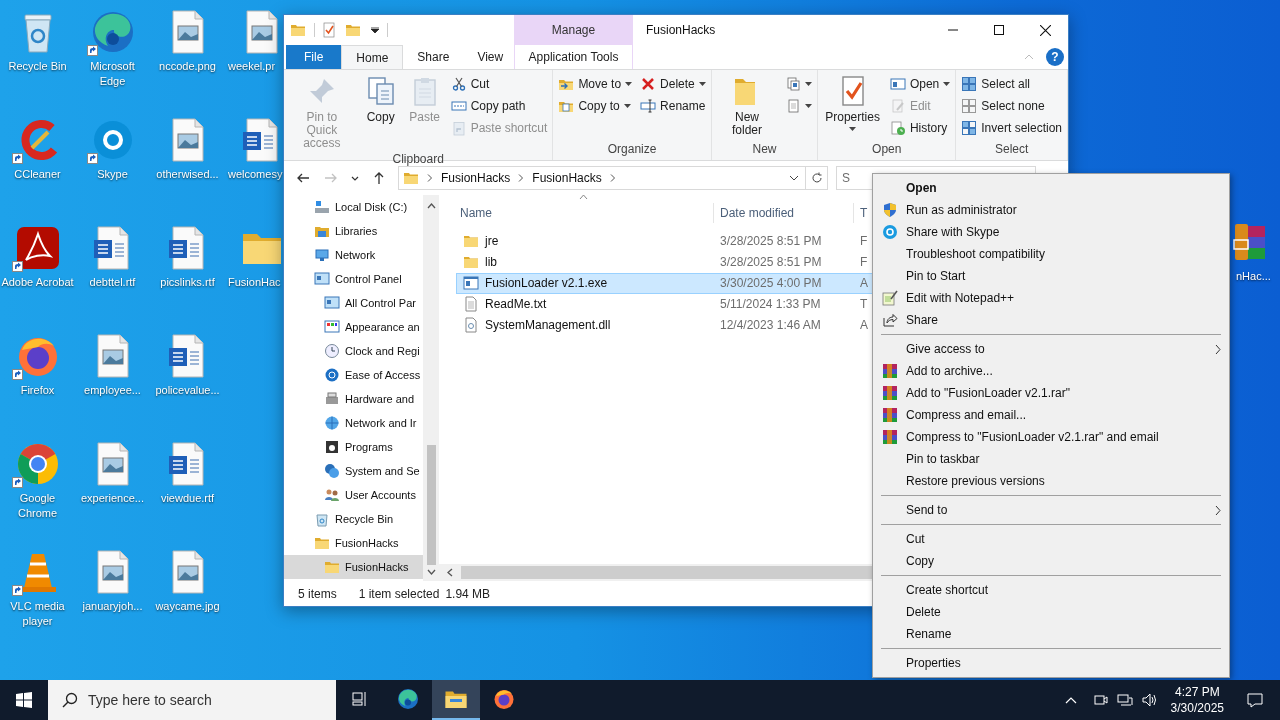 The width and height of the screenshot is (1280, 720). I want to click on window-title: FusionHacks, so click(681, 30).